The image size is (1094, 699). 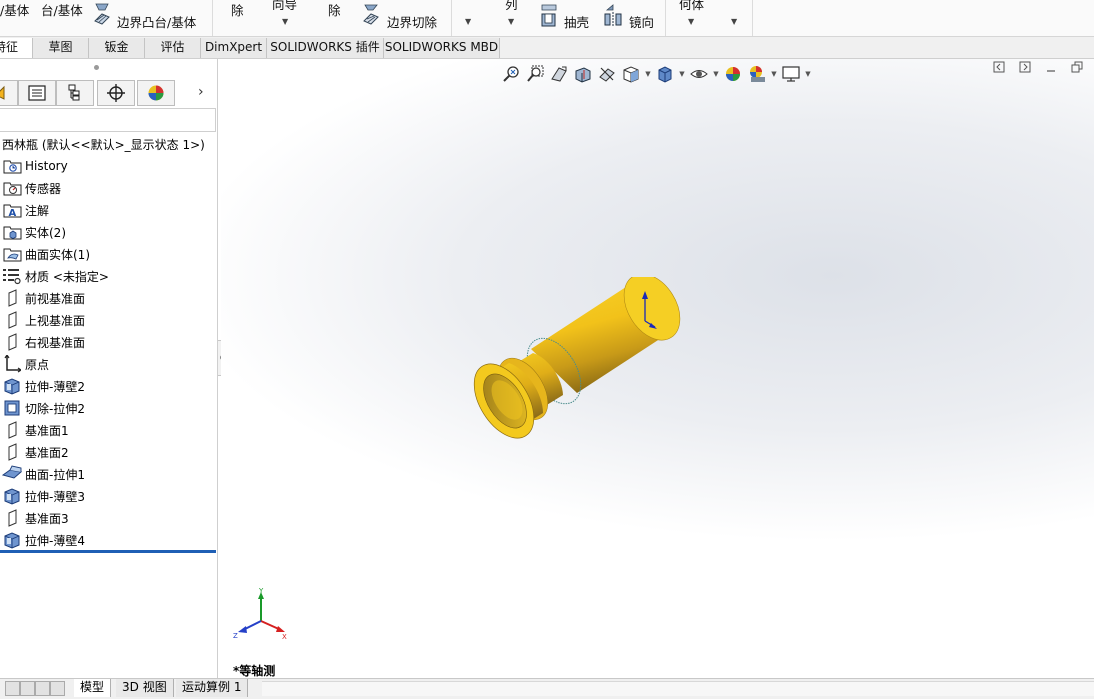 What do you see at coordinates (254, 671) in the screenshot?
I see `view-orientation-label: *等轴测` at bounding box center [254, 671].